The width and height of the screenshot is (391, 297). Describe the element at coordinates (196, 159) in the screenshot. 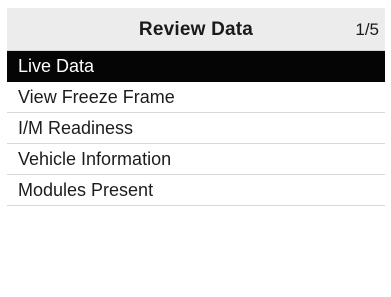

I see `menu-item-vehicle-information: Vehicle Information` at that location.